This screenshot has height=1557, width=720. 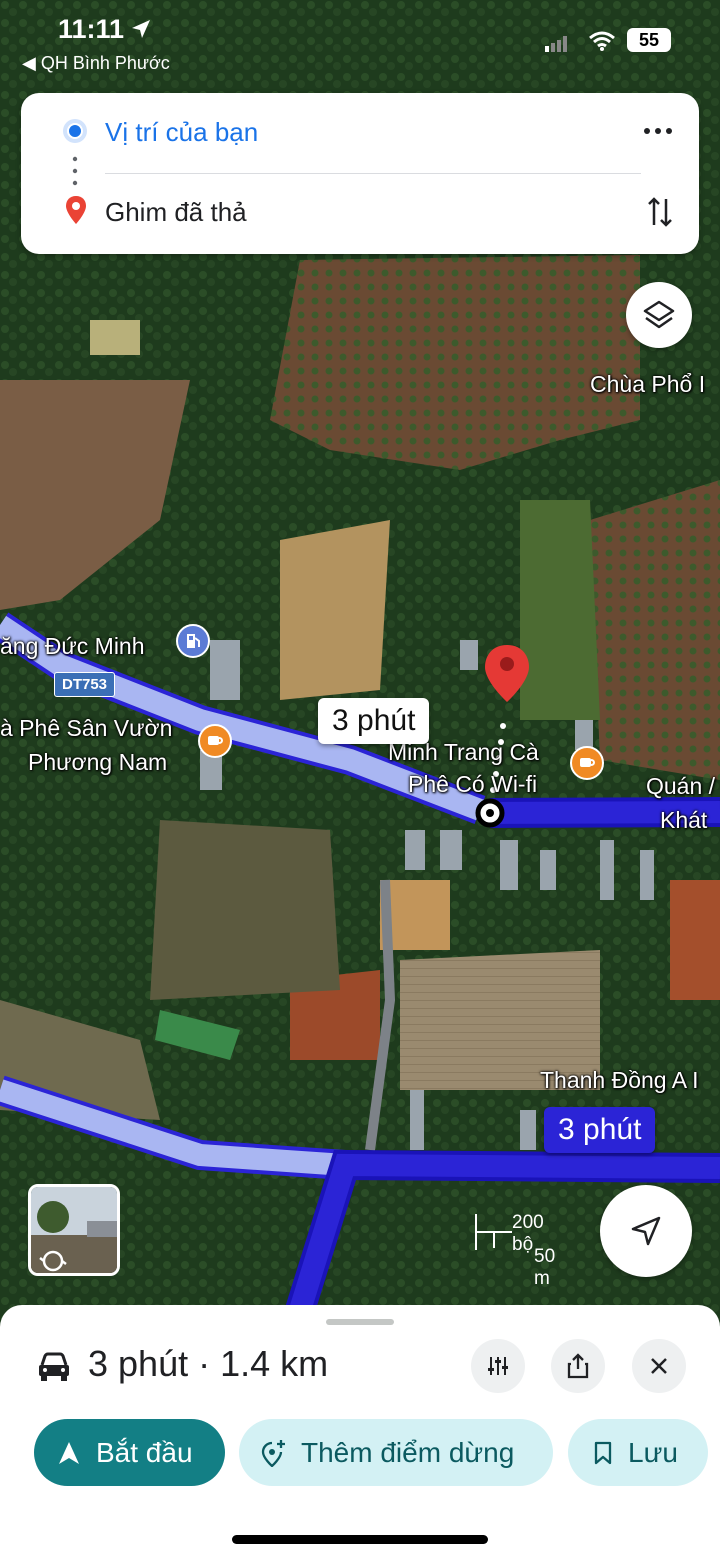 I want to click on add-location-icon, so click(x=273, y=1453).